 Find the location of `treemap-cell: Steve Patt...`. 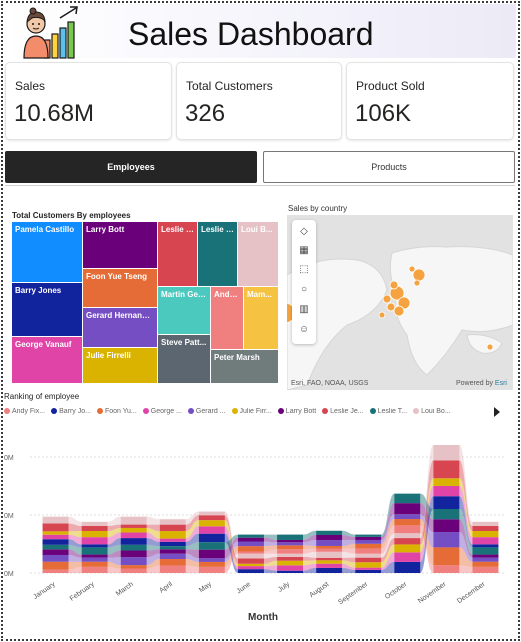

treemap-cell: Steve Patt... is located at coordinates (184, 359).